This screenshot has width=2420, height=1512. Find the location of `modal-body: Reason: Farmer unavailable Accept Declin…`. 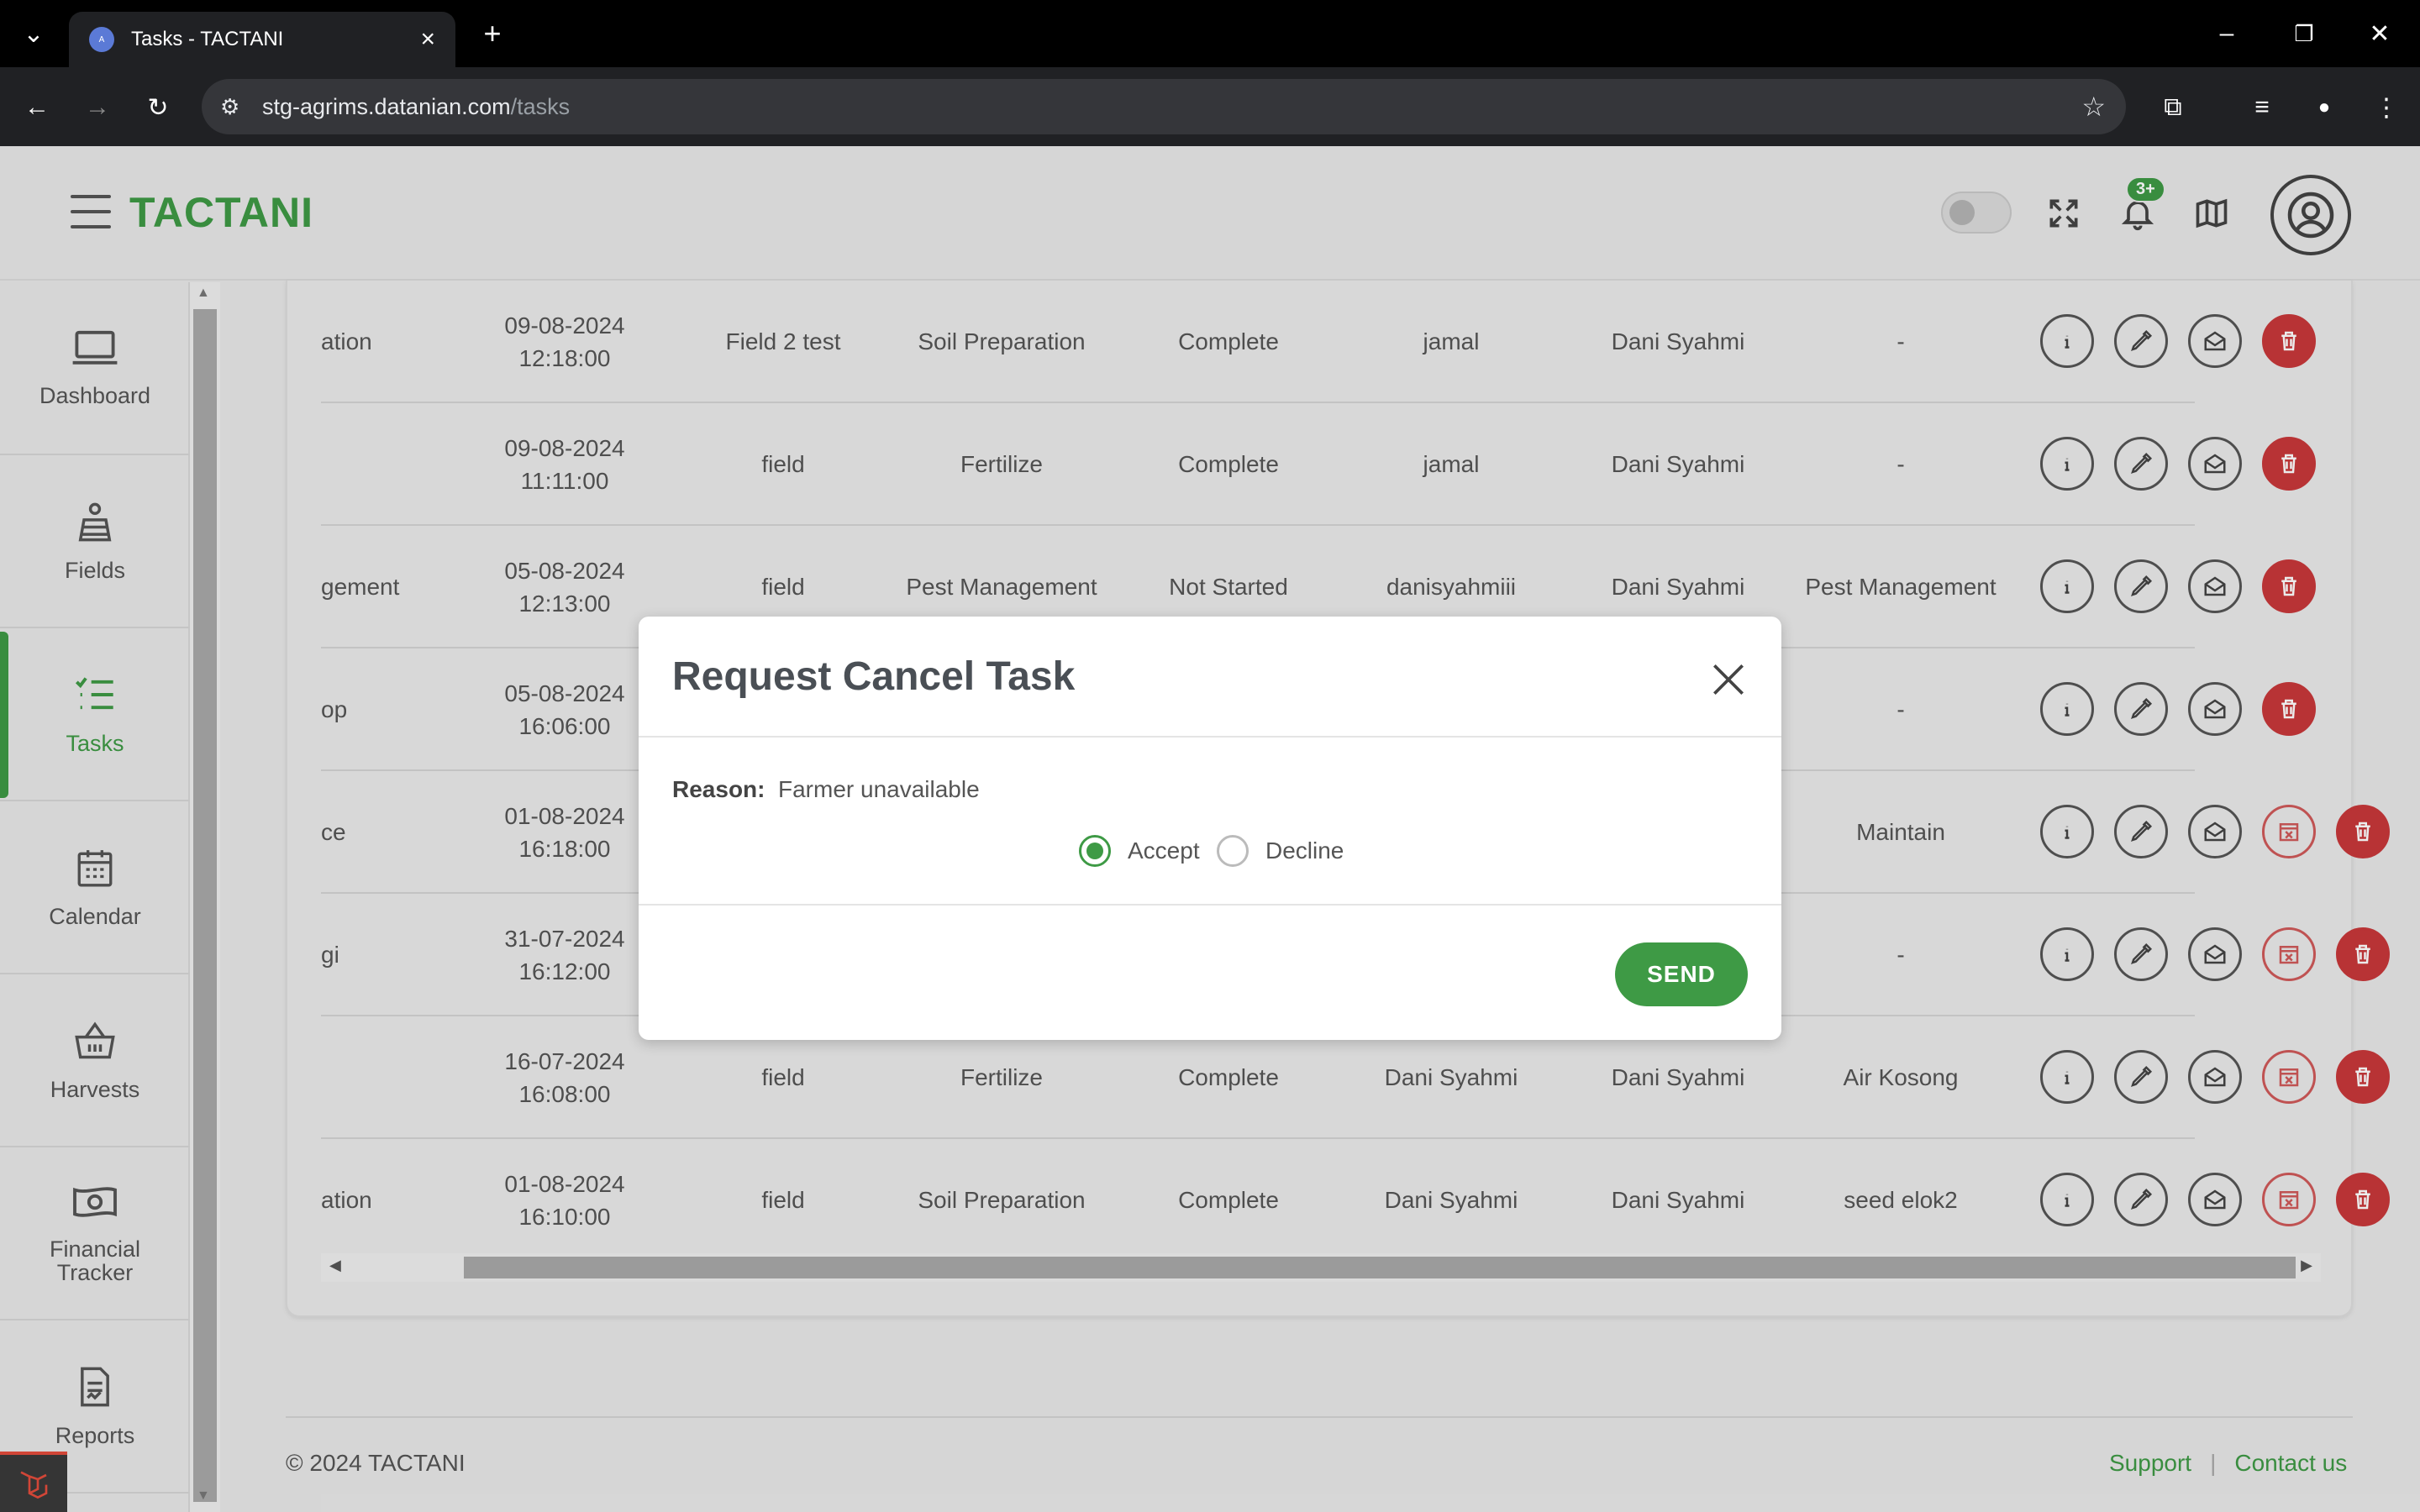

modal-body: Reason: Farmer unavailable Accept Declin… is located at coordinates (1210, 822).